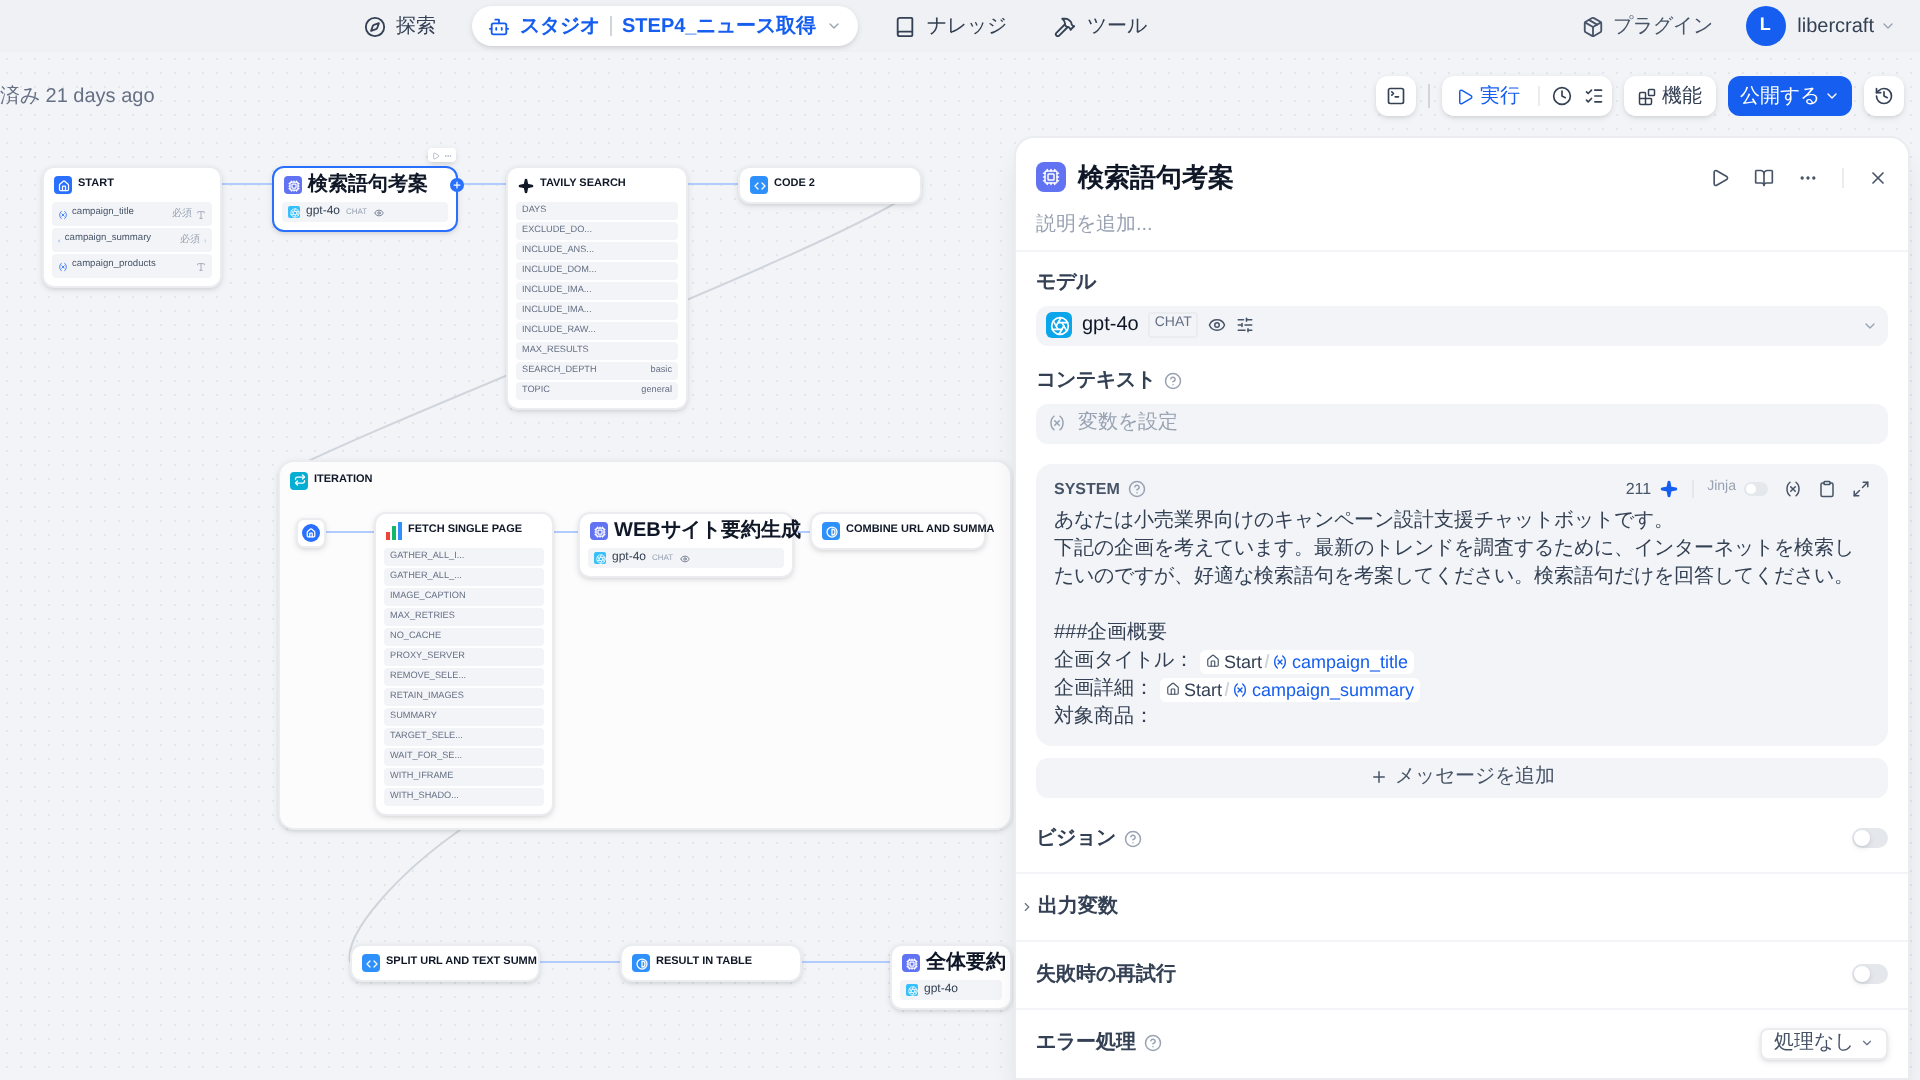  Describe the element at coordinates (457, 185) in the screenshot. I see `add-handle` at that location.